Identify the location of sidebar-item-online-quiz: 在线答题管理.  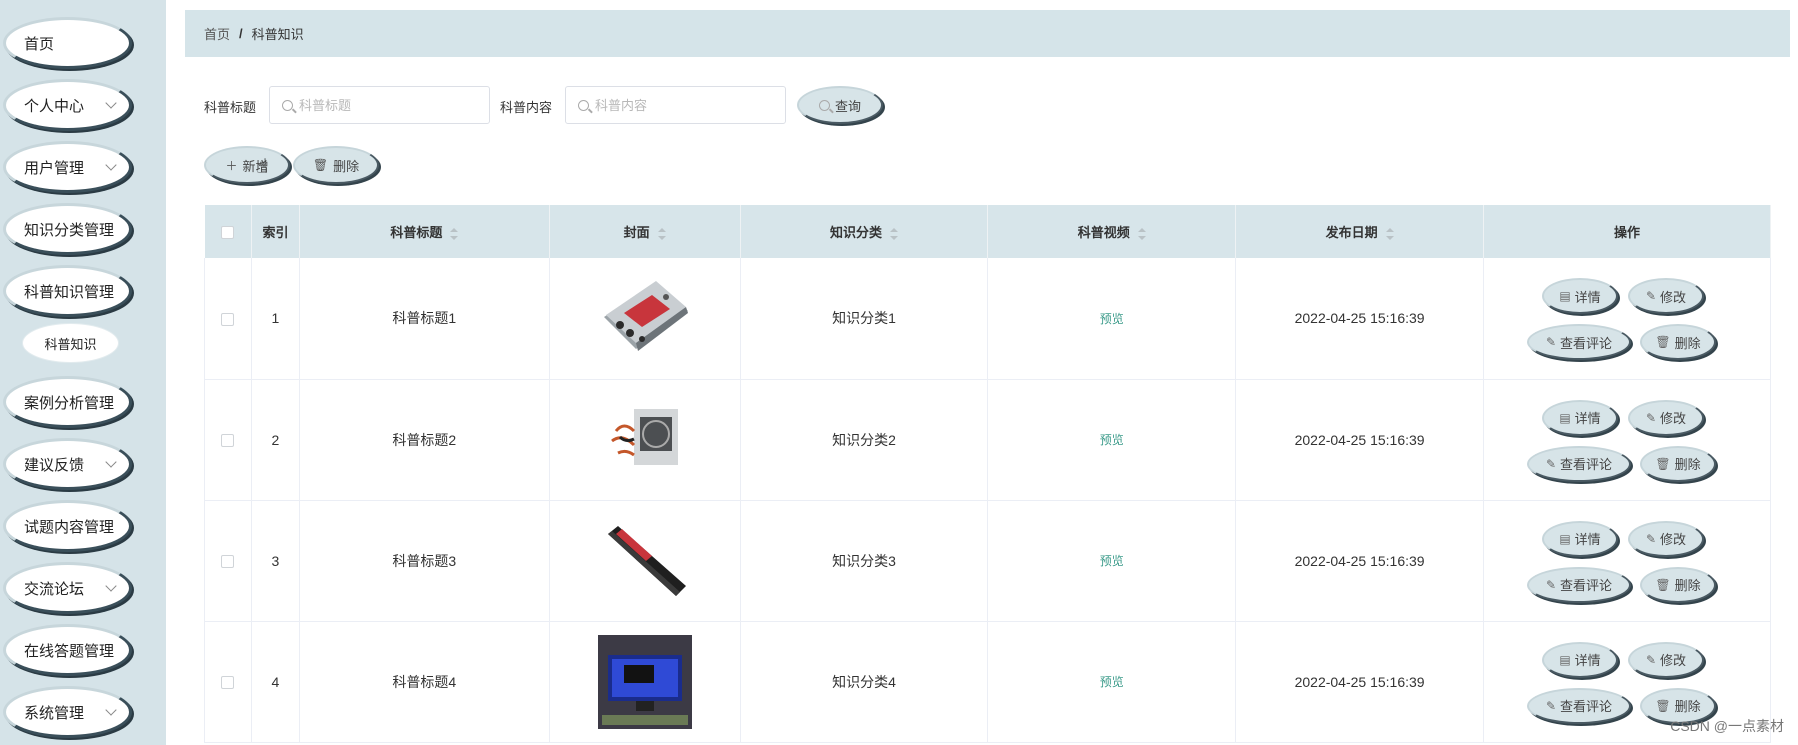
(67, 650).